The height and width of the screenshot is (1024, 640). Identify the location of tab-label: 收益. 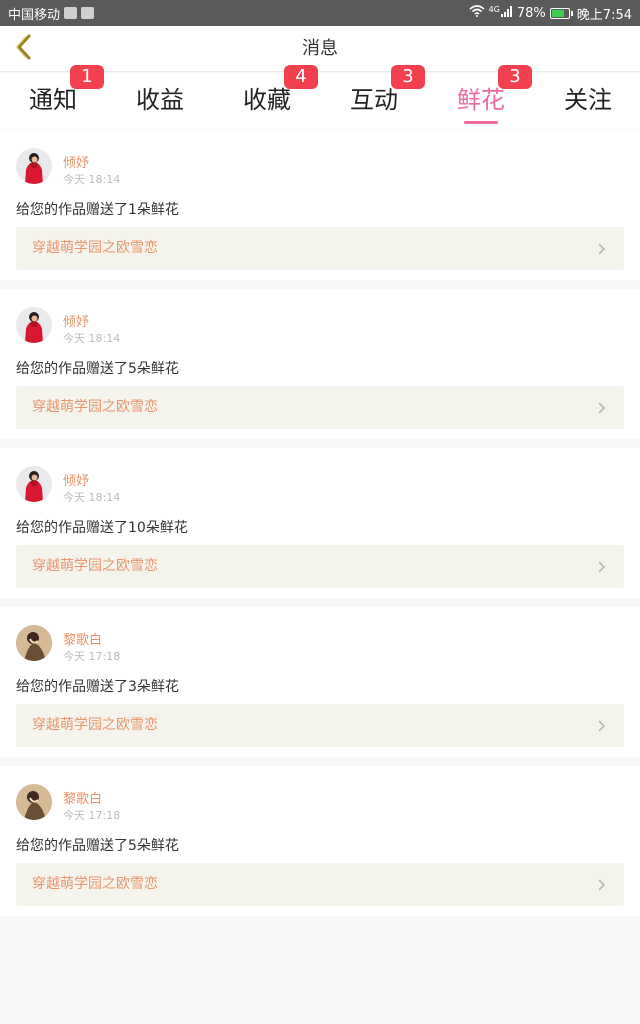
(160, 100).